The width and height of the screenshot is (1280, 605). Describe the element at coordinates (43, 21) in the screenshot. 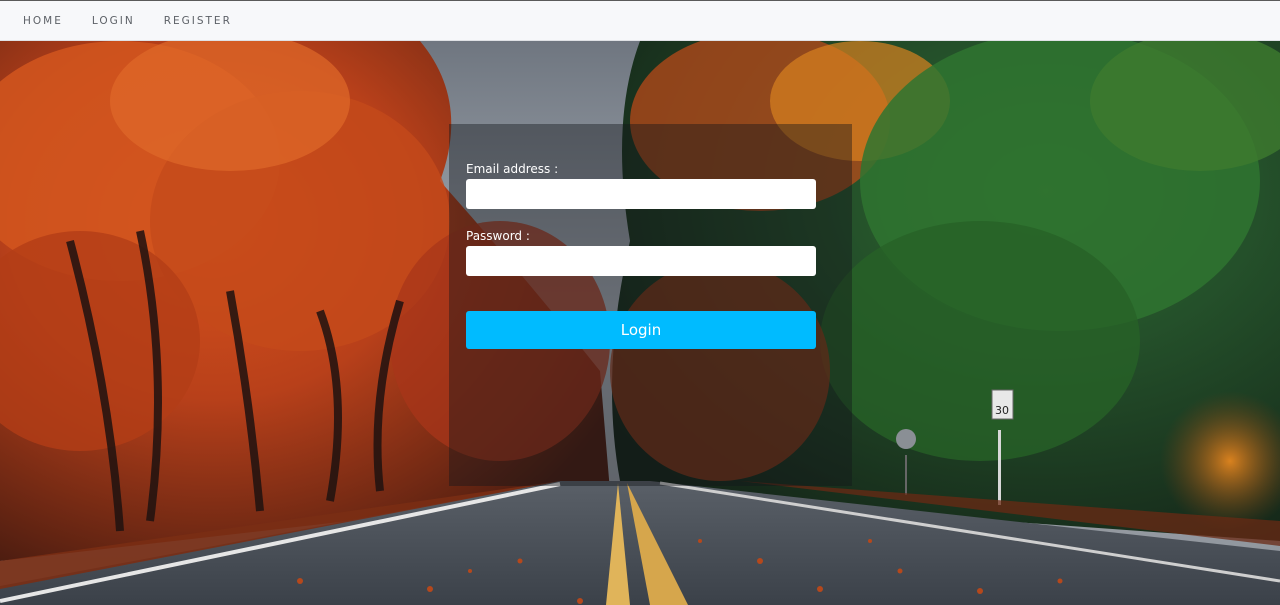

I see `nav-link-home: HOME` at that location.